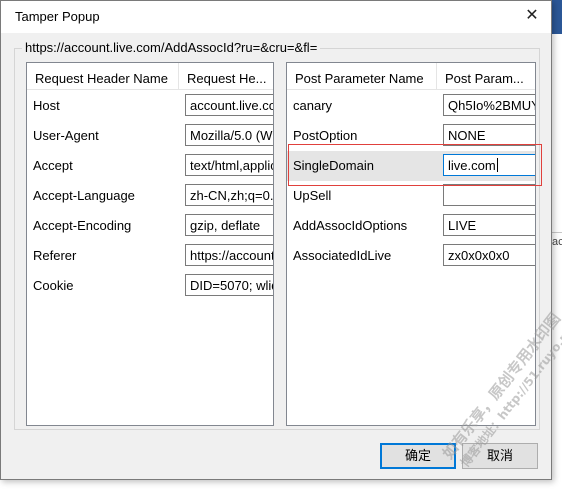 This screenshot has height=490, width=562. Describe the element at coordinates (489, 135) in the screenshot. I see `param-value-field: NONE` at that location.